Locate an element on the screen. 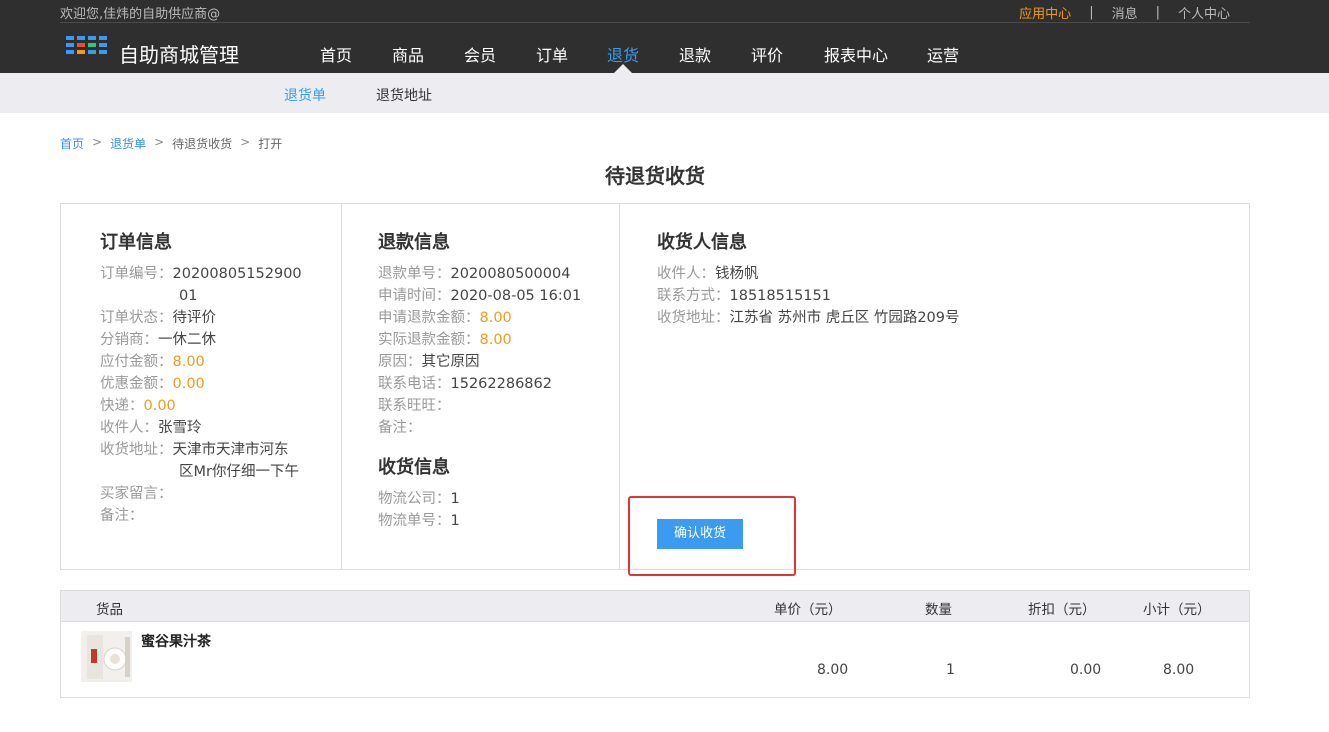  reason-row: 原因：其它原因 is located at coordinates (429, 362).